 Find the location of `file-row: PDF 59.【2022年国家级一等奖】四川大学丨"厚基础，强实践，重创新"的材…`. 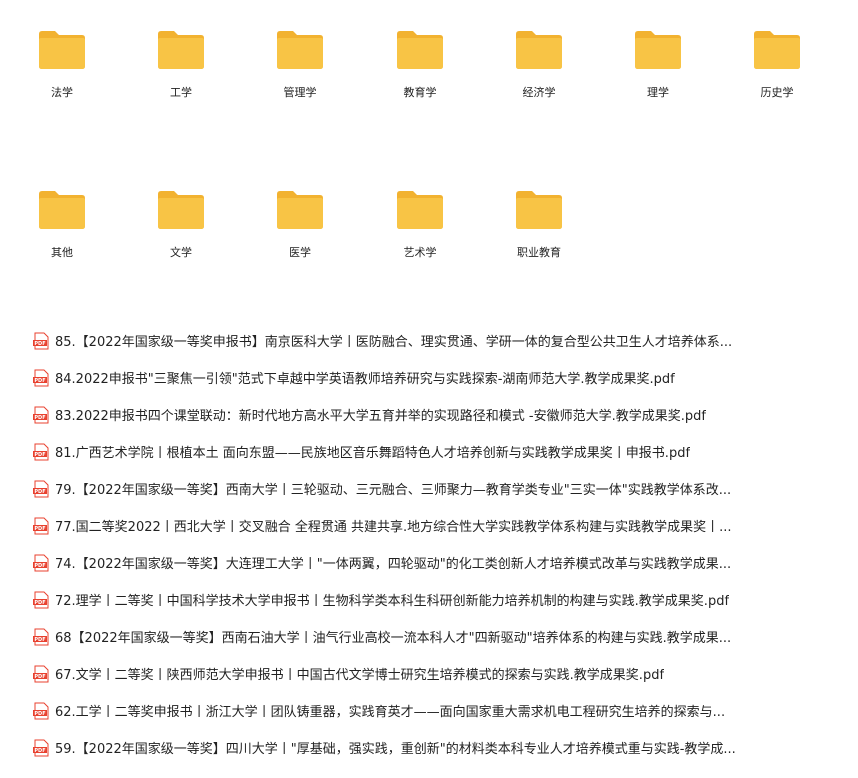

file-row: PDF 59.【2022年国家级一等奖】四川大学丨"厚基础，强实践，重创新"的材… is located at coordinates (437, 747).